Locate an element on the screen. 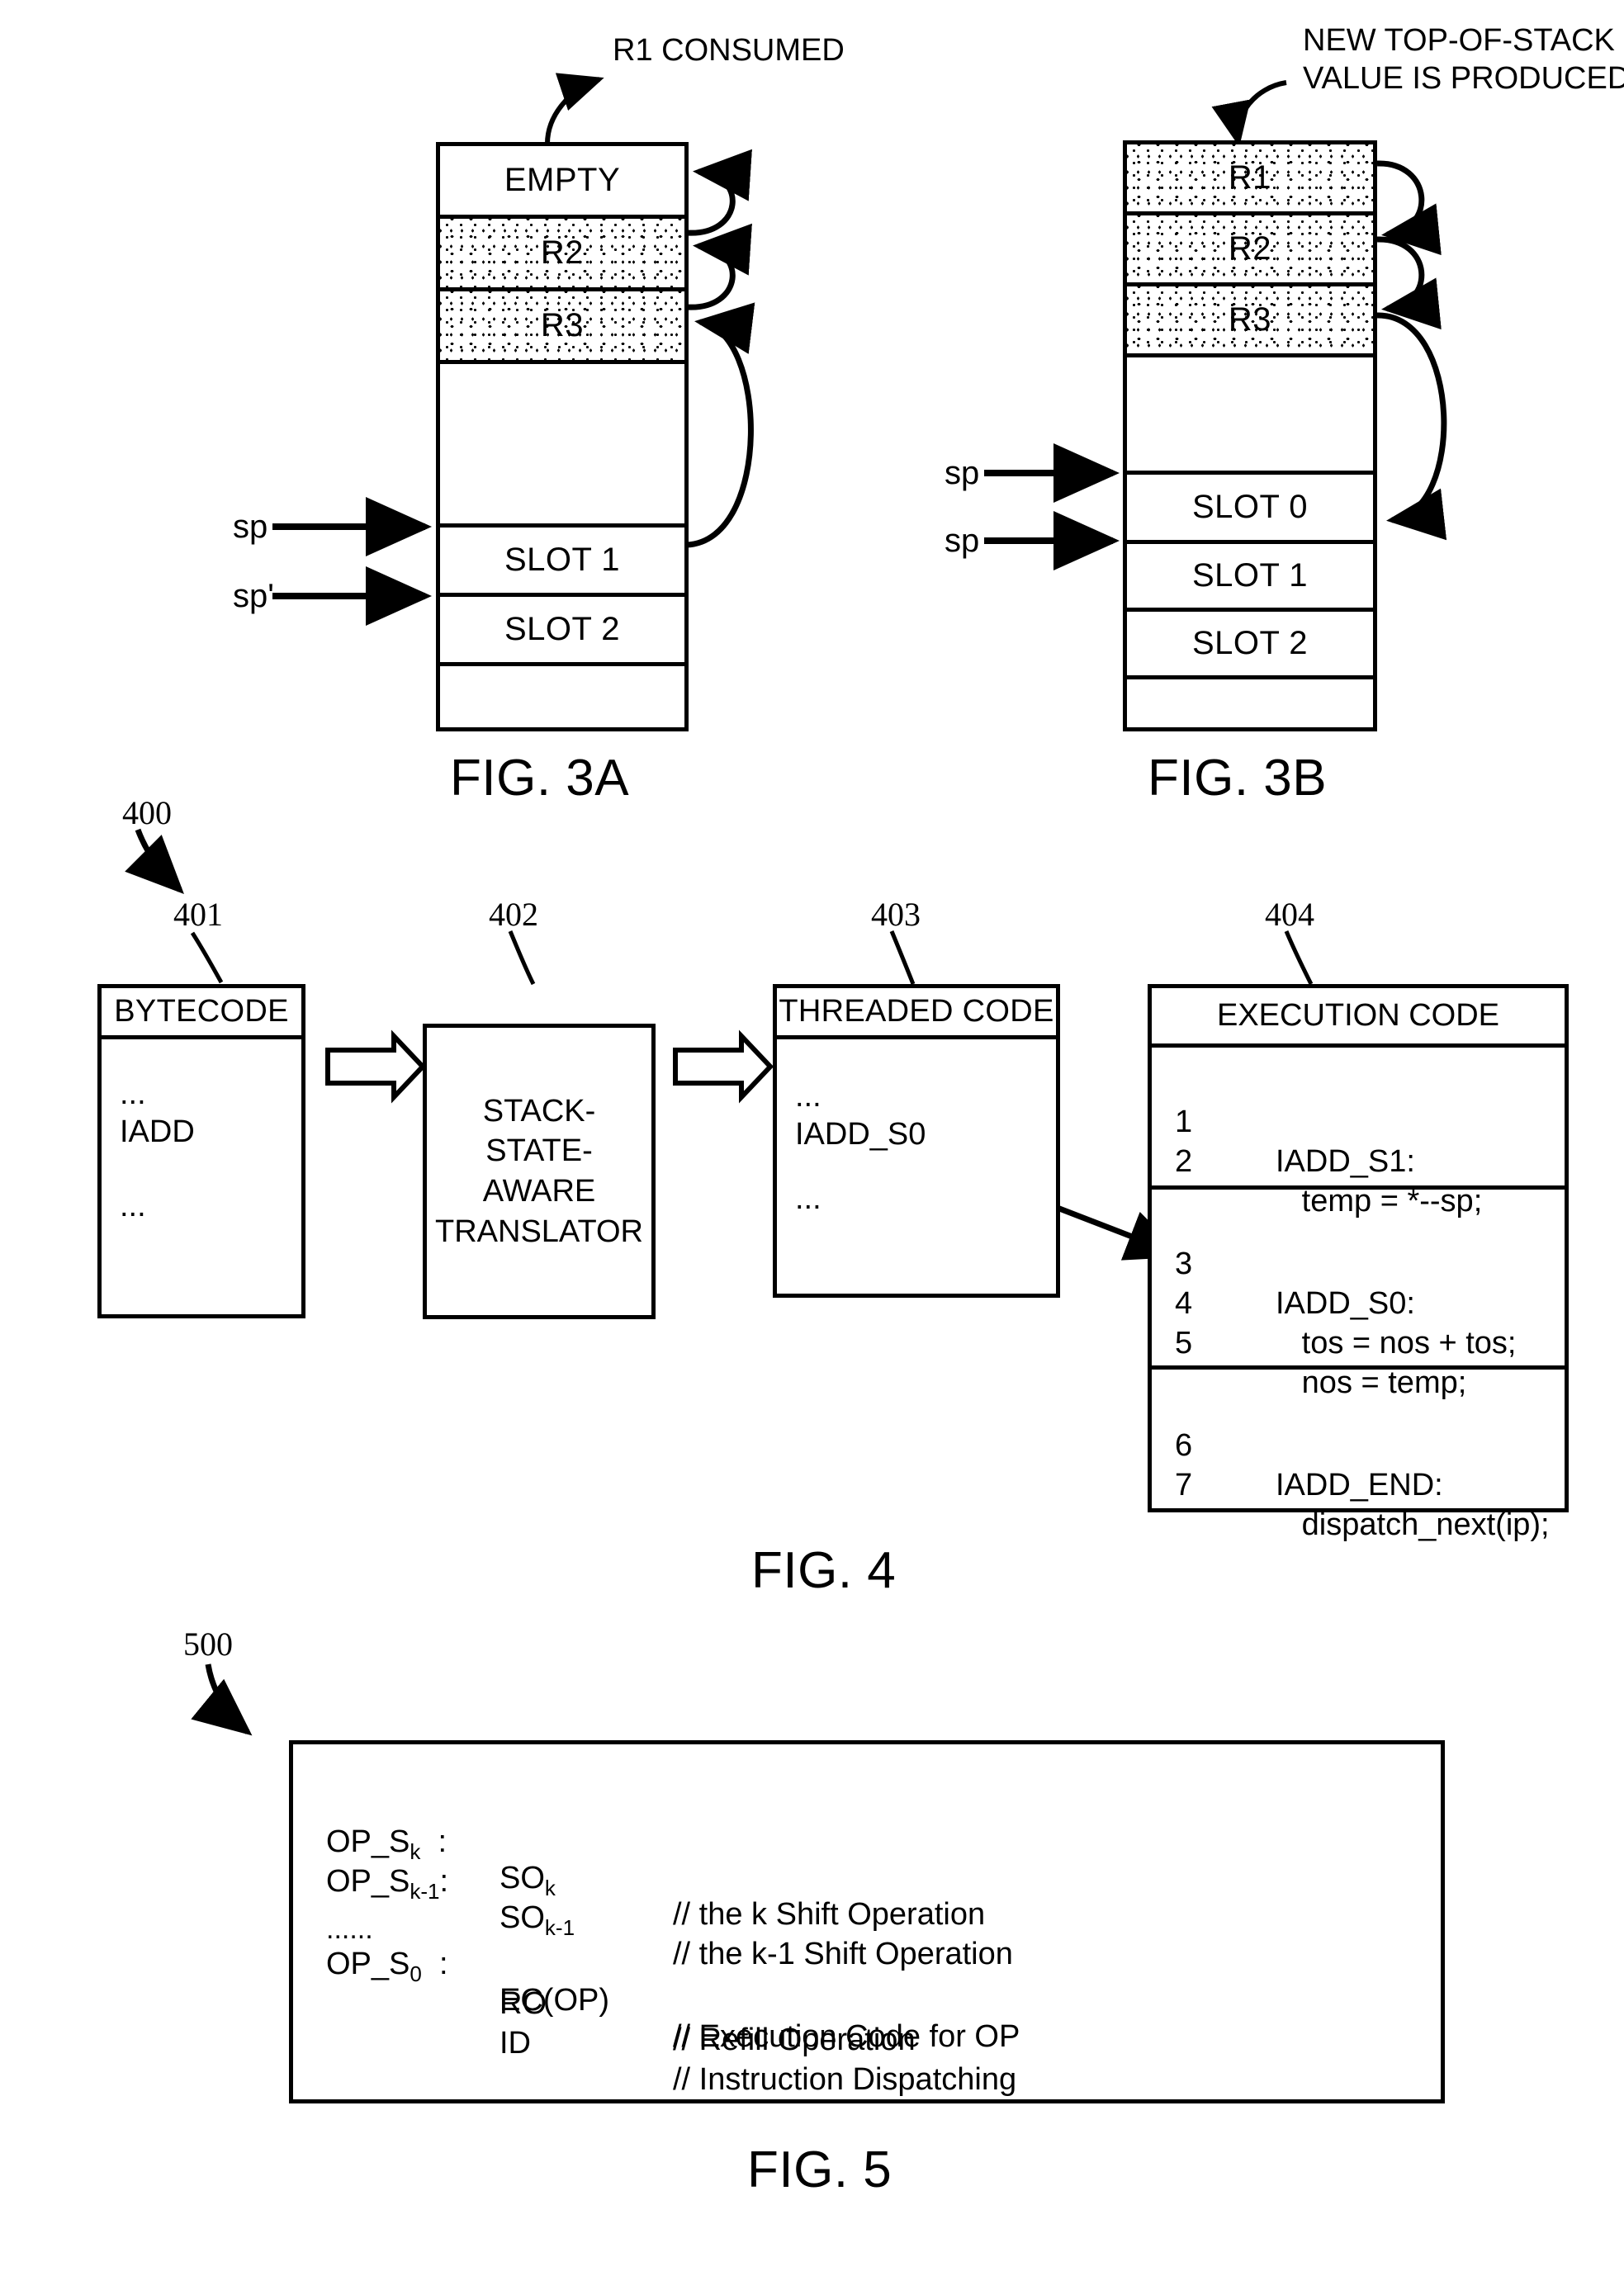 The width and height of the screenshot is (1624, 2276). fig3b-row-1-label: R2 is located at coordinates (1250, 249).